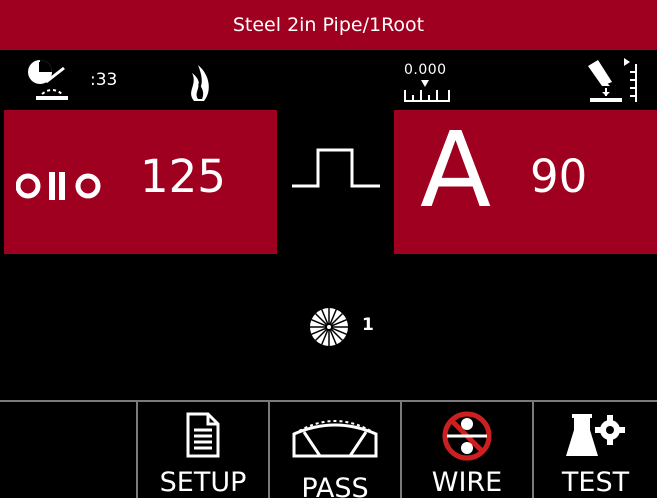 The width and height of the screenshot is (657, 498). What do you see at coordinates (467, 482) in the screenshot?
I see `wire-label: WIRE` at bounding box center [467, 482].